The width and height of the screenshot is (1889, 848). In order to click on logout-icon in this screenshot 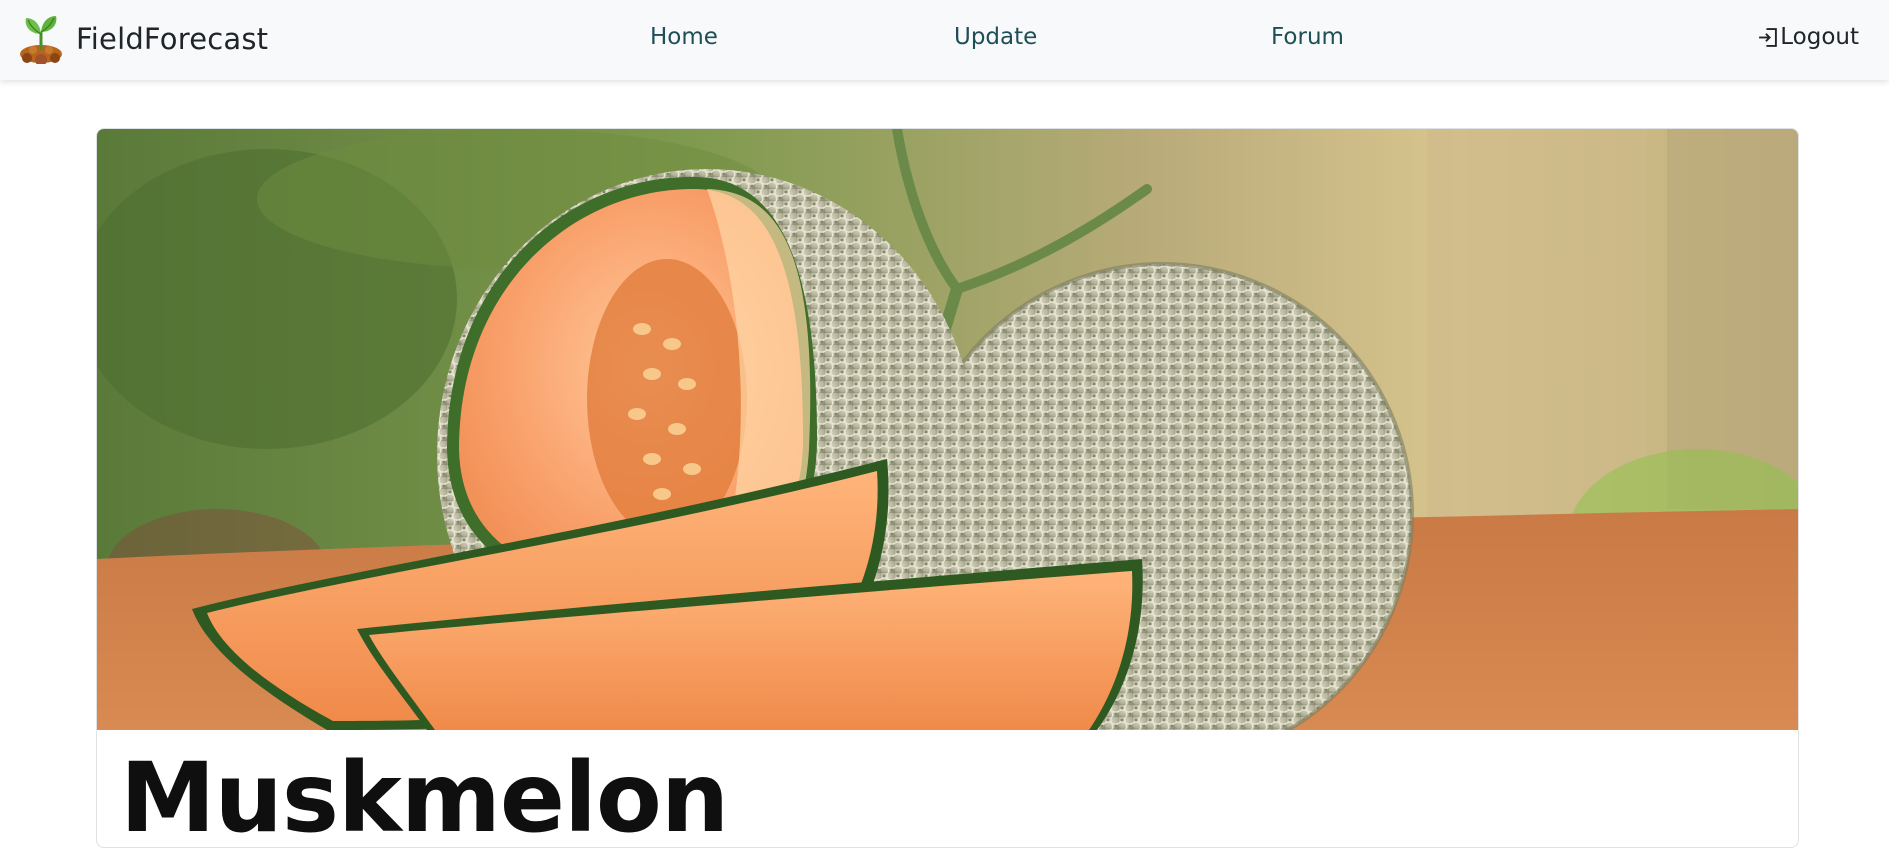, I will do `click(1768, 37)`.